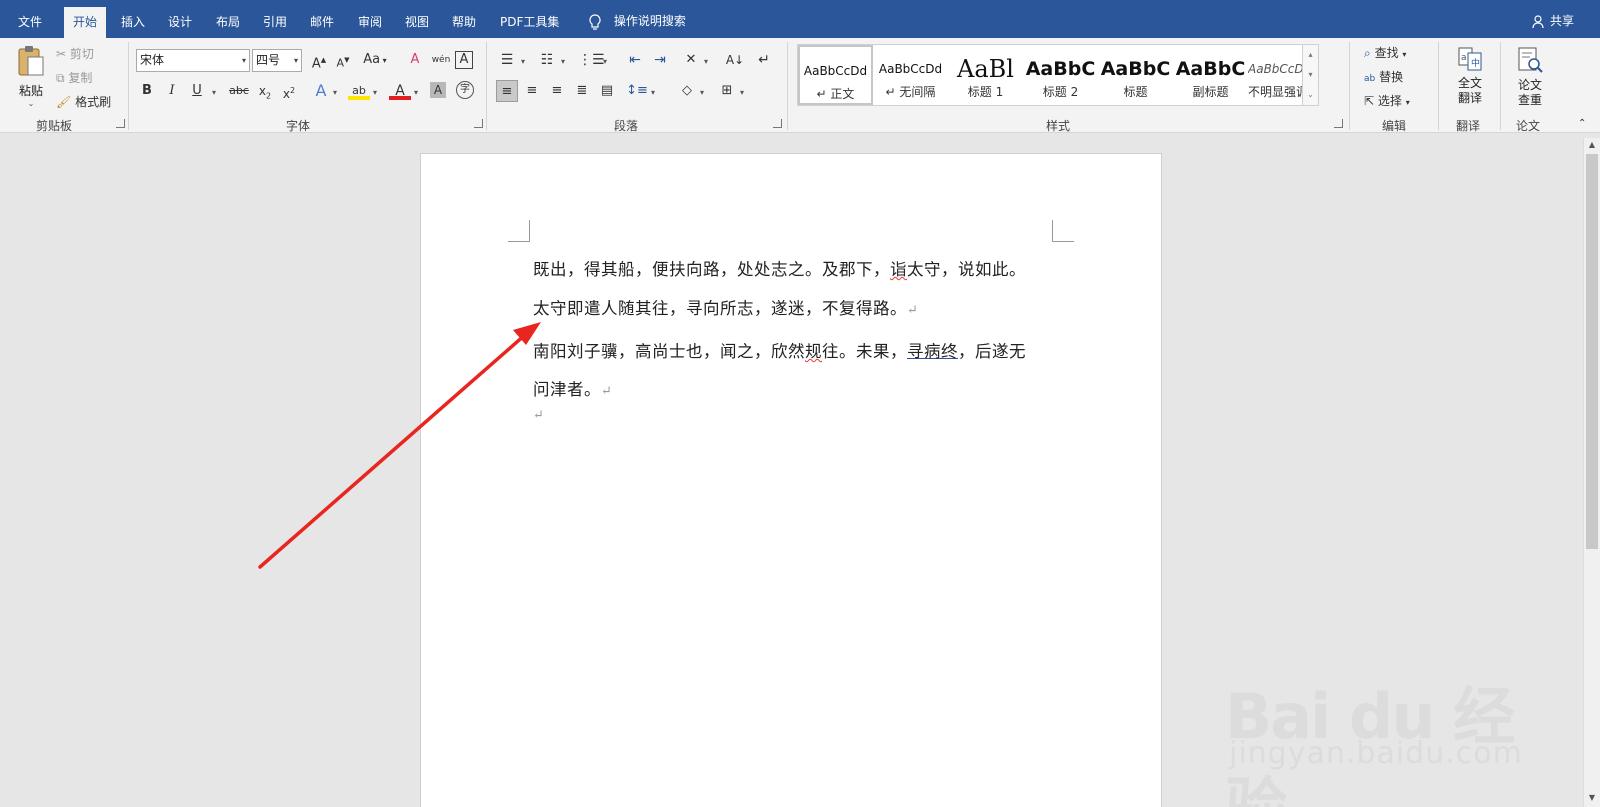 The image size is (1600, 807). What do you see at coordinates (1375, 721) in the screenshot?
I see `baidu-watermark: Bai du 经验 jingyan.baidu.com` at bounding box center [1375, 721].